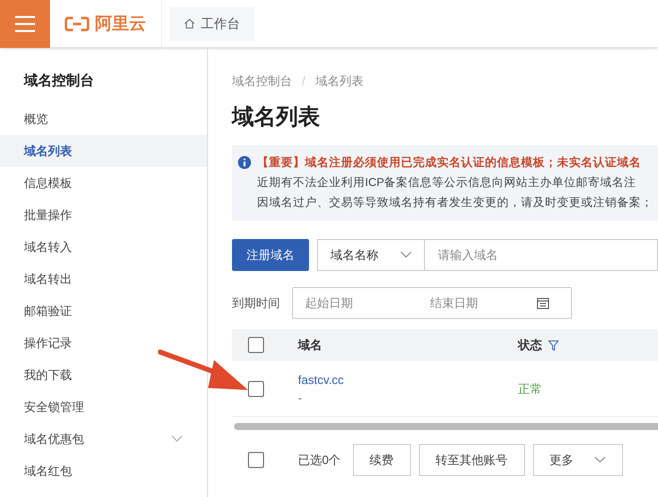 This screenshot has width=658, height=497. I want to click on breadcrumb-current: 域名列表, so click(339, 81).